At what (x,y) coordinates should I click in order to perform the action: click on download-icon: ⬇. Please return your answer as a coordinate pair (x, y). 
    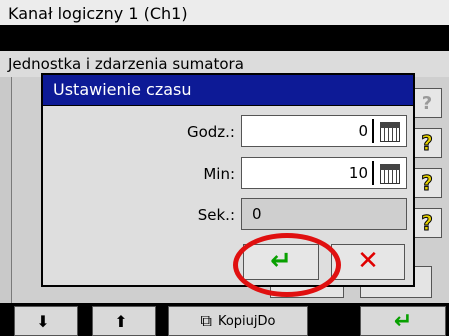
    Looking at the image, I should click on (43, 321).